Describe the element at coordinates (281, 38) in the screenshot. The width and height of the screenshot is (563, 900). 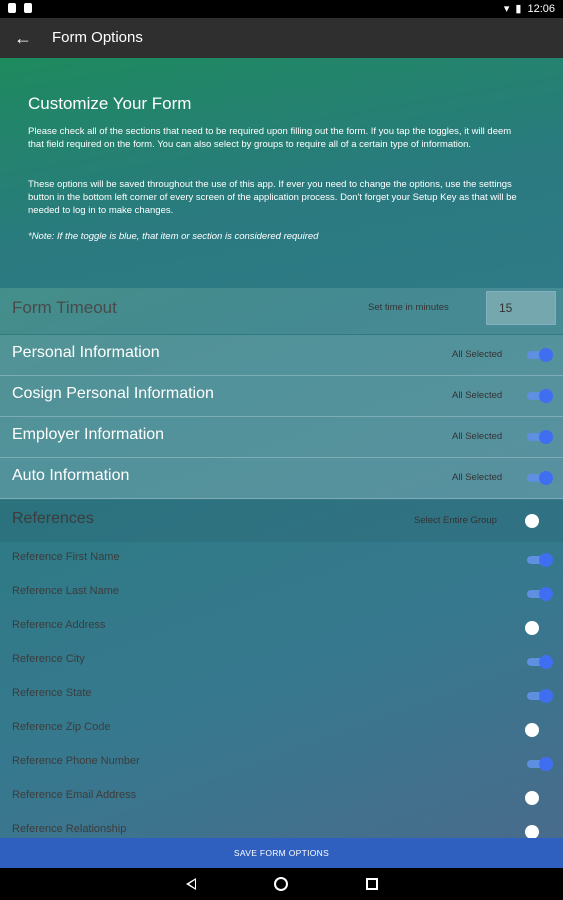
I see `app-bar: ← Form Options` at that location.